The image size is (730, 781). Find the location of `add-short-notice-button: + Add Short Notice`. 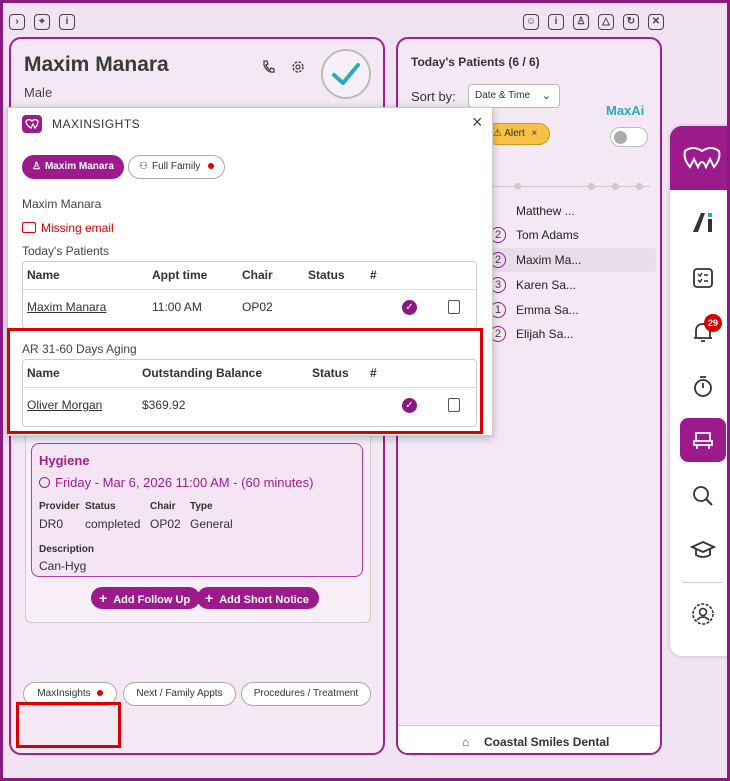

add-short-notice-button: + Add Short Notice is located at coordinates (258, 598).